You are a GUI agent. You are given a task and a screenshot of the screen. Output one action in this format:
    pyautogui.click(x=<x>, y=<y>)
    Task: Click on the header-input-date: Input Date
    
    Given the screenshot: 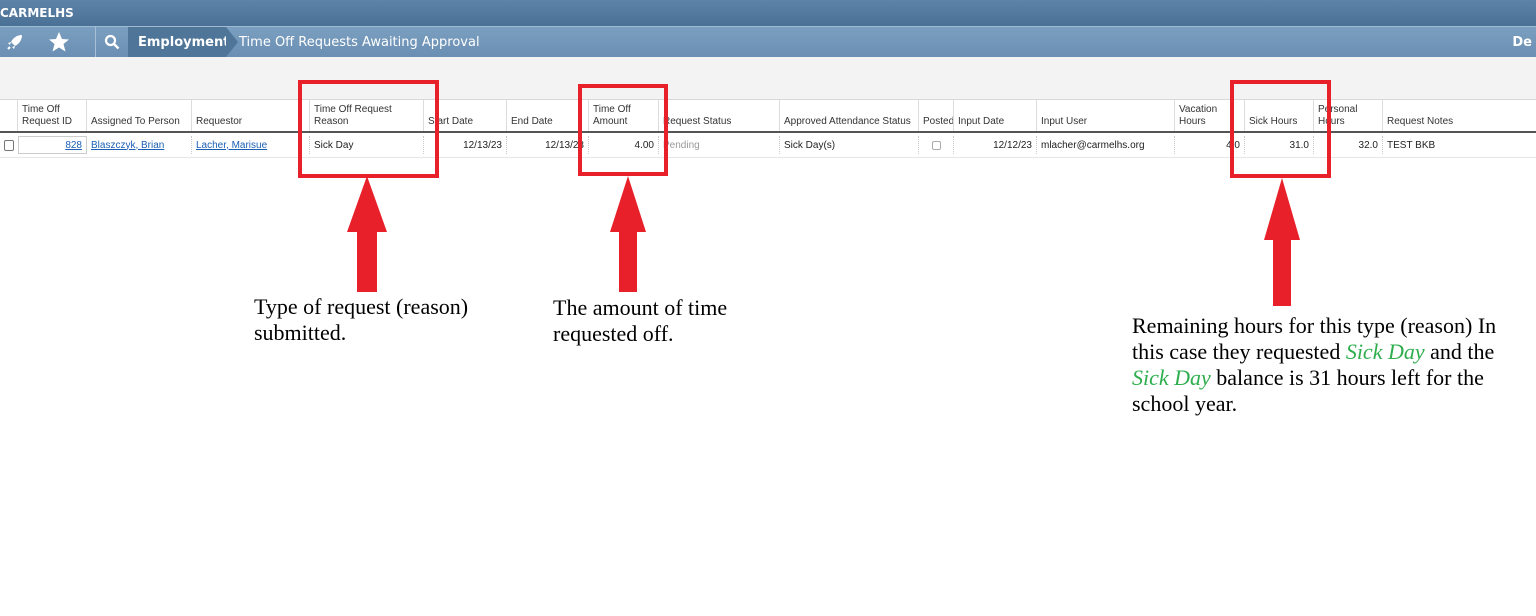 What is the action you would take?
    pyautogui.click(x=995, y=115)
    